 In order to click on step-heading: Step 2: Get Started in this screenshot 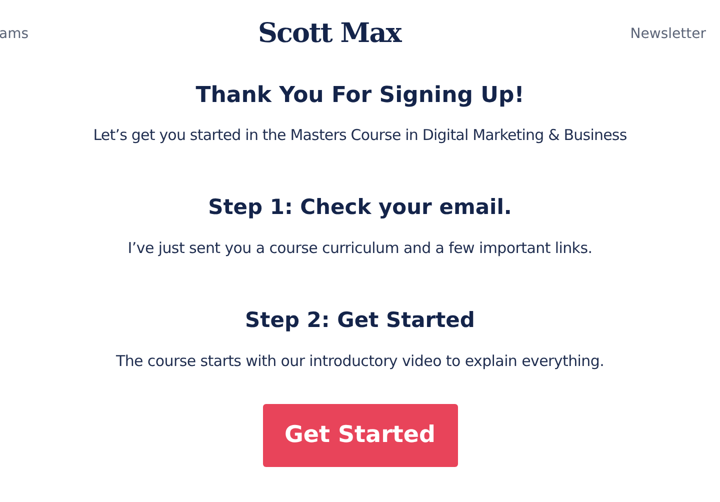, I will do `click(360, 320)`.